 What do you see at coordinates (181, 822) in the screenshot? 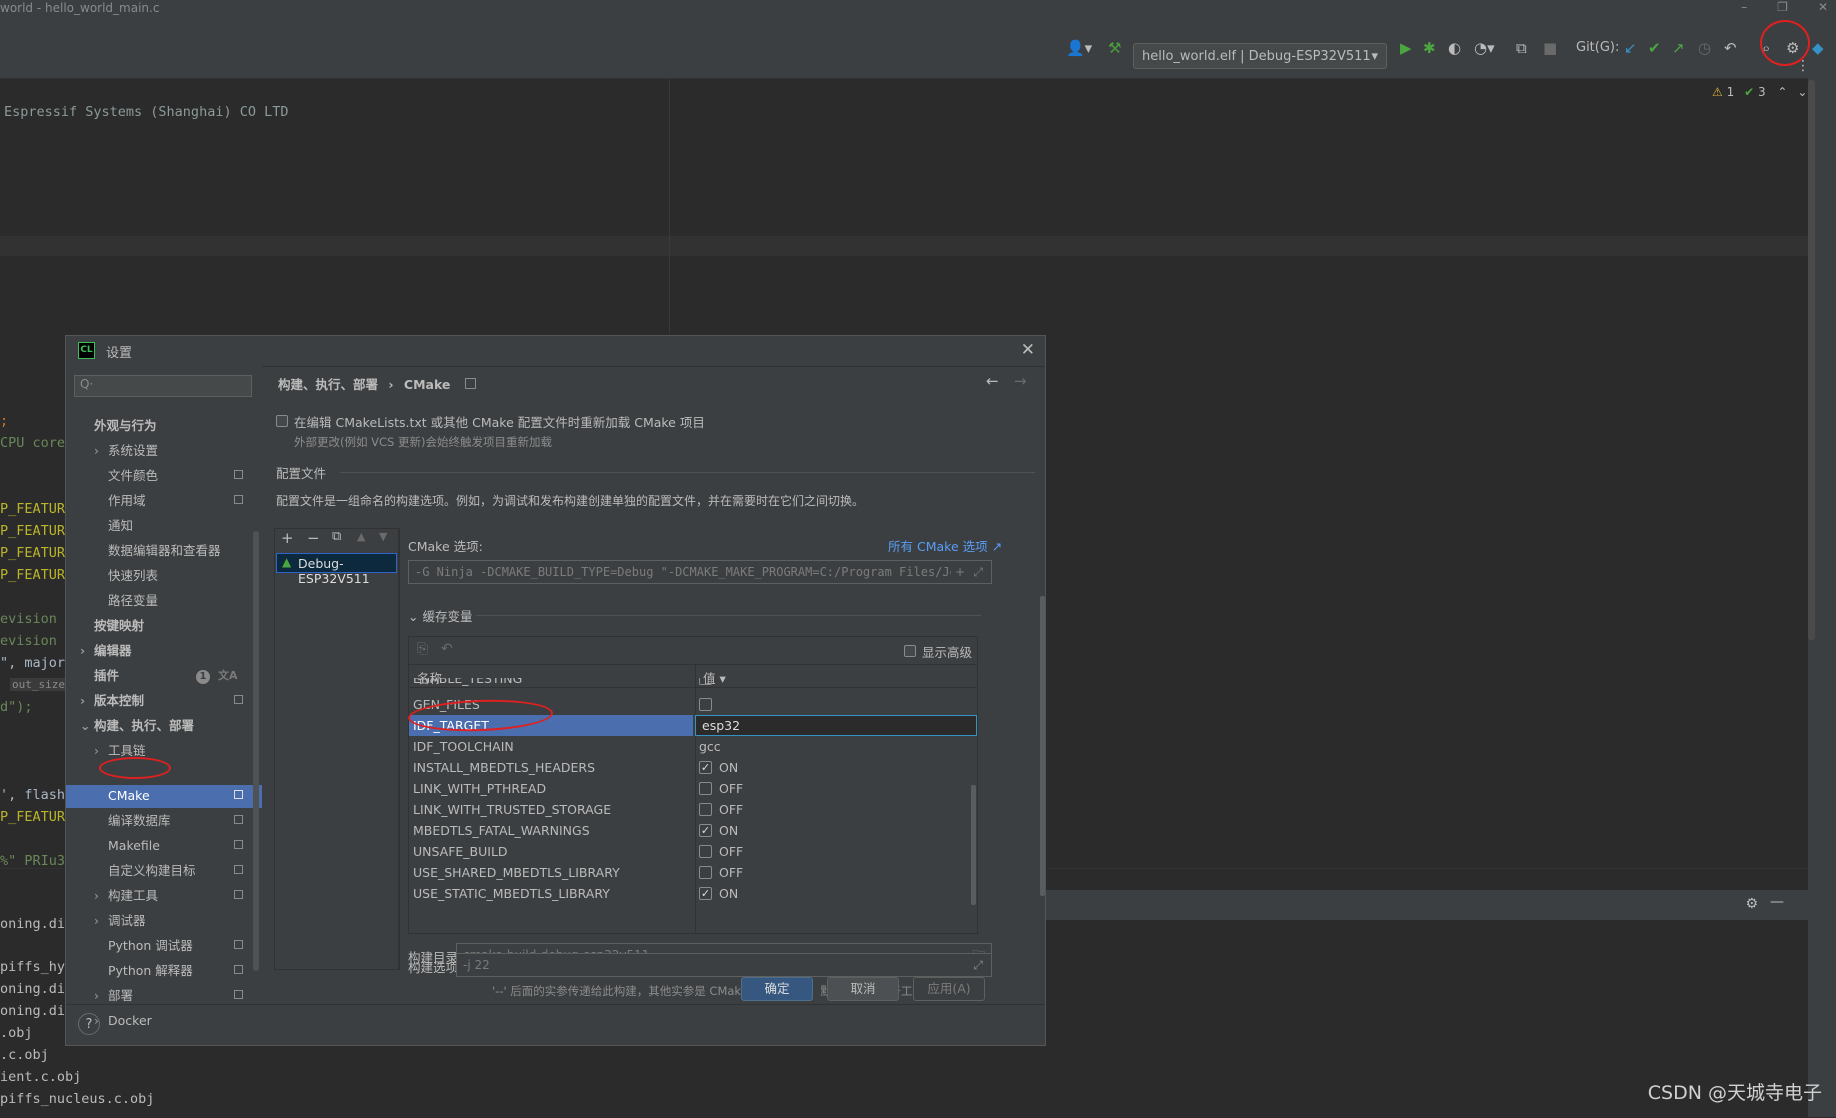
I see `tree-item-compilation-db: 编译数据库` at bounding box center [181, 822].